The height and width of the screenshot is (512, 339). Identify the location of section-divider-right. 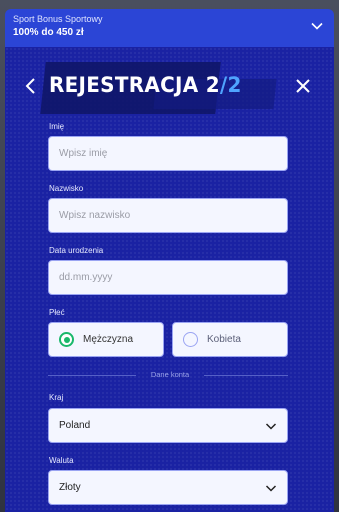
(246, 375).